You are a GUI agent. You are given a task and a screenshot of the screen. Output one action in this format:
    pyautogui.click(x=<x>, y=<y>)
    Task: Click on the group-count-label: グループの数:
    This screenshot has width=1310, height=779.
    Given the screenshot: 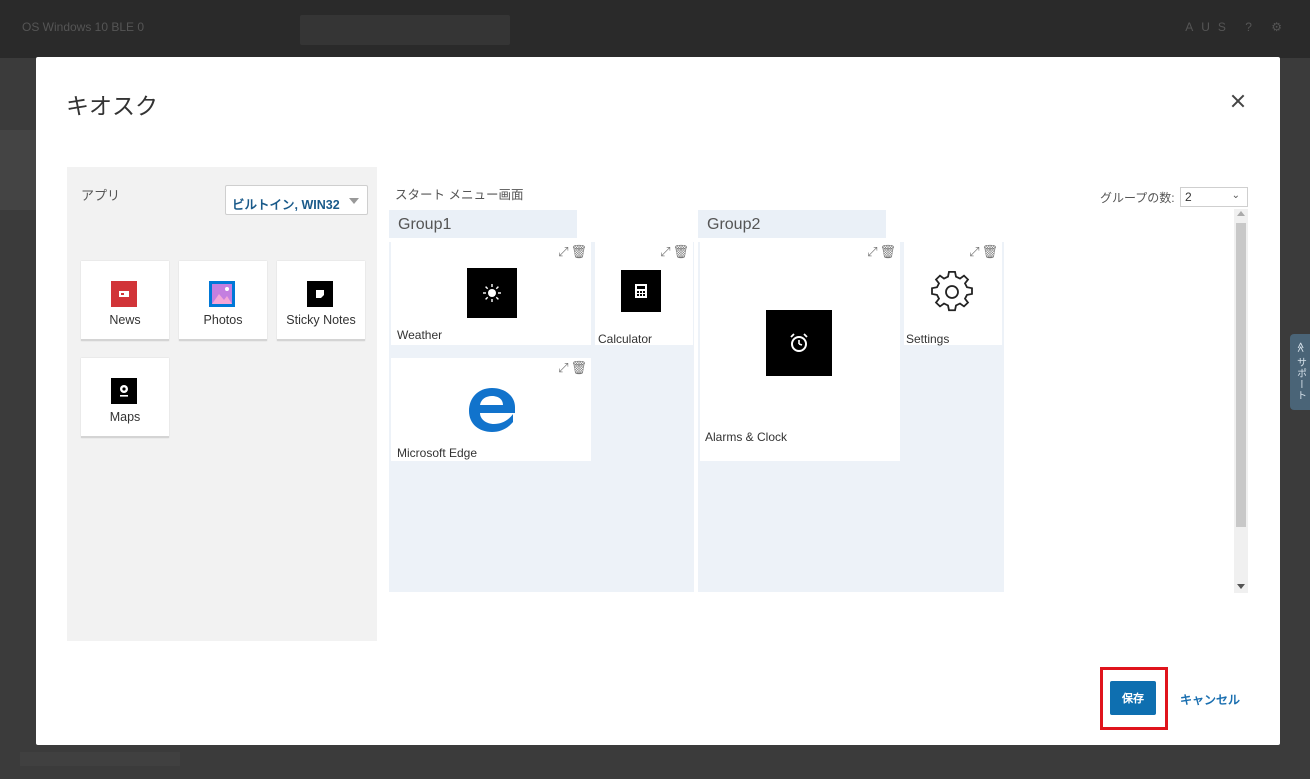 What is the action you would take?
    pyautogui.click(x=1137, y=198)
    